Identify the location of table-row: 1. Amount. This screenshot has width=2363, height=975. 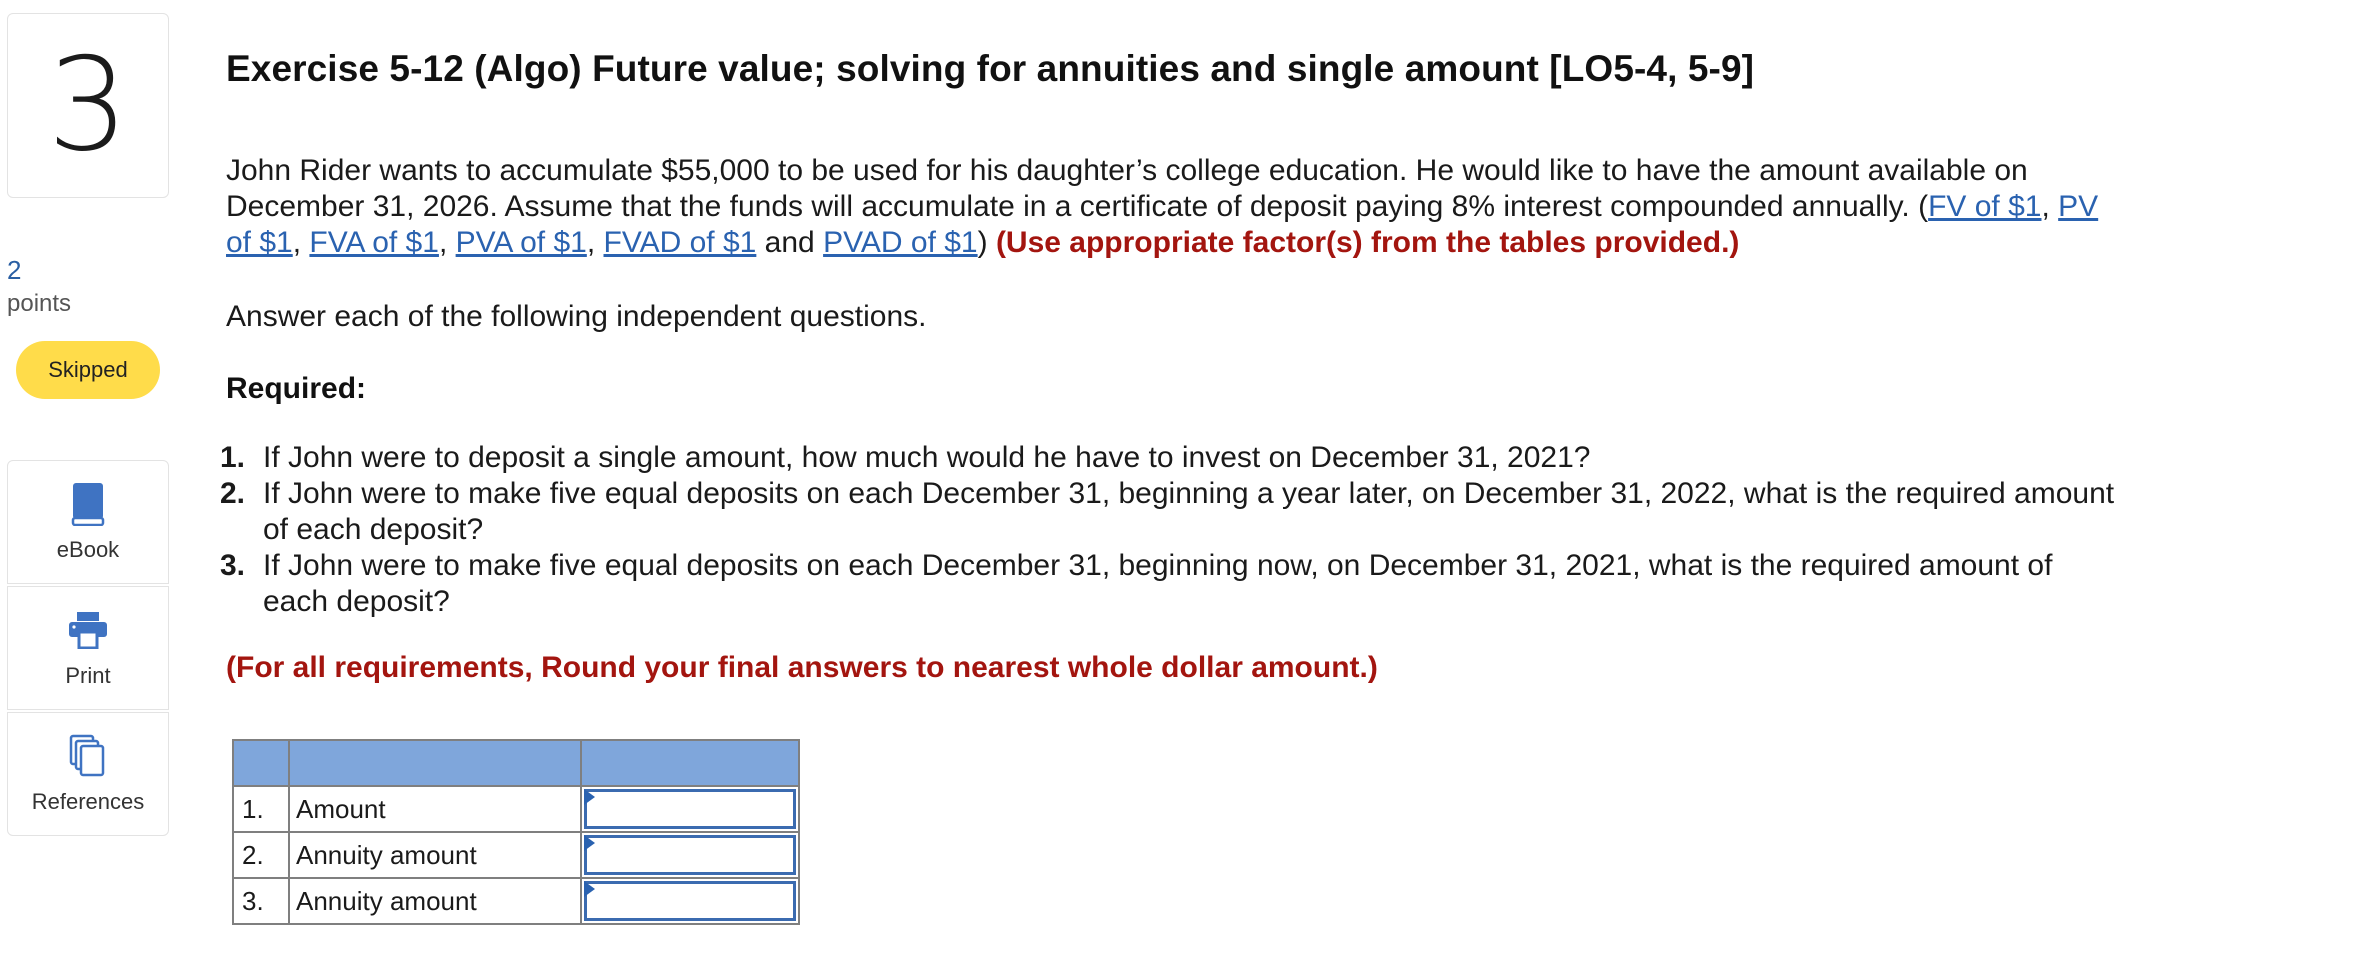
(516, 809).